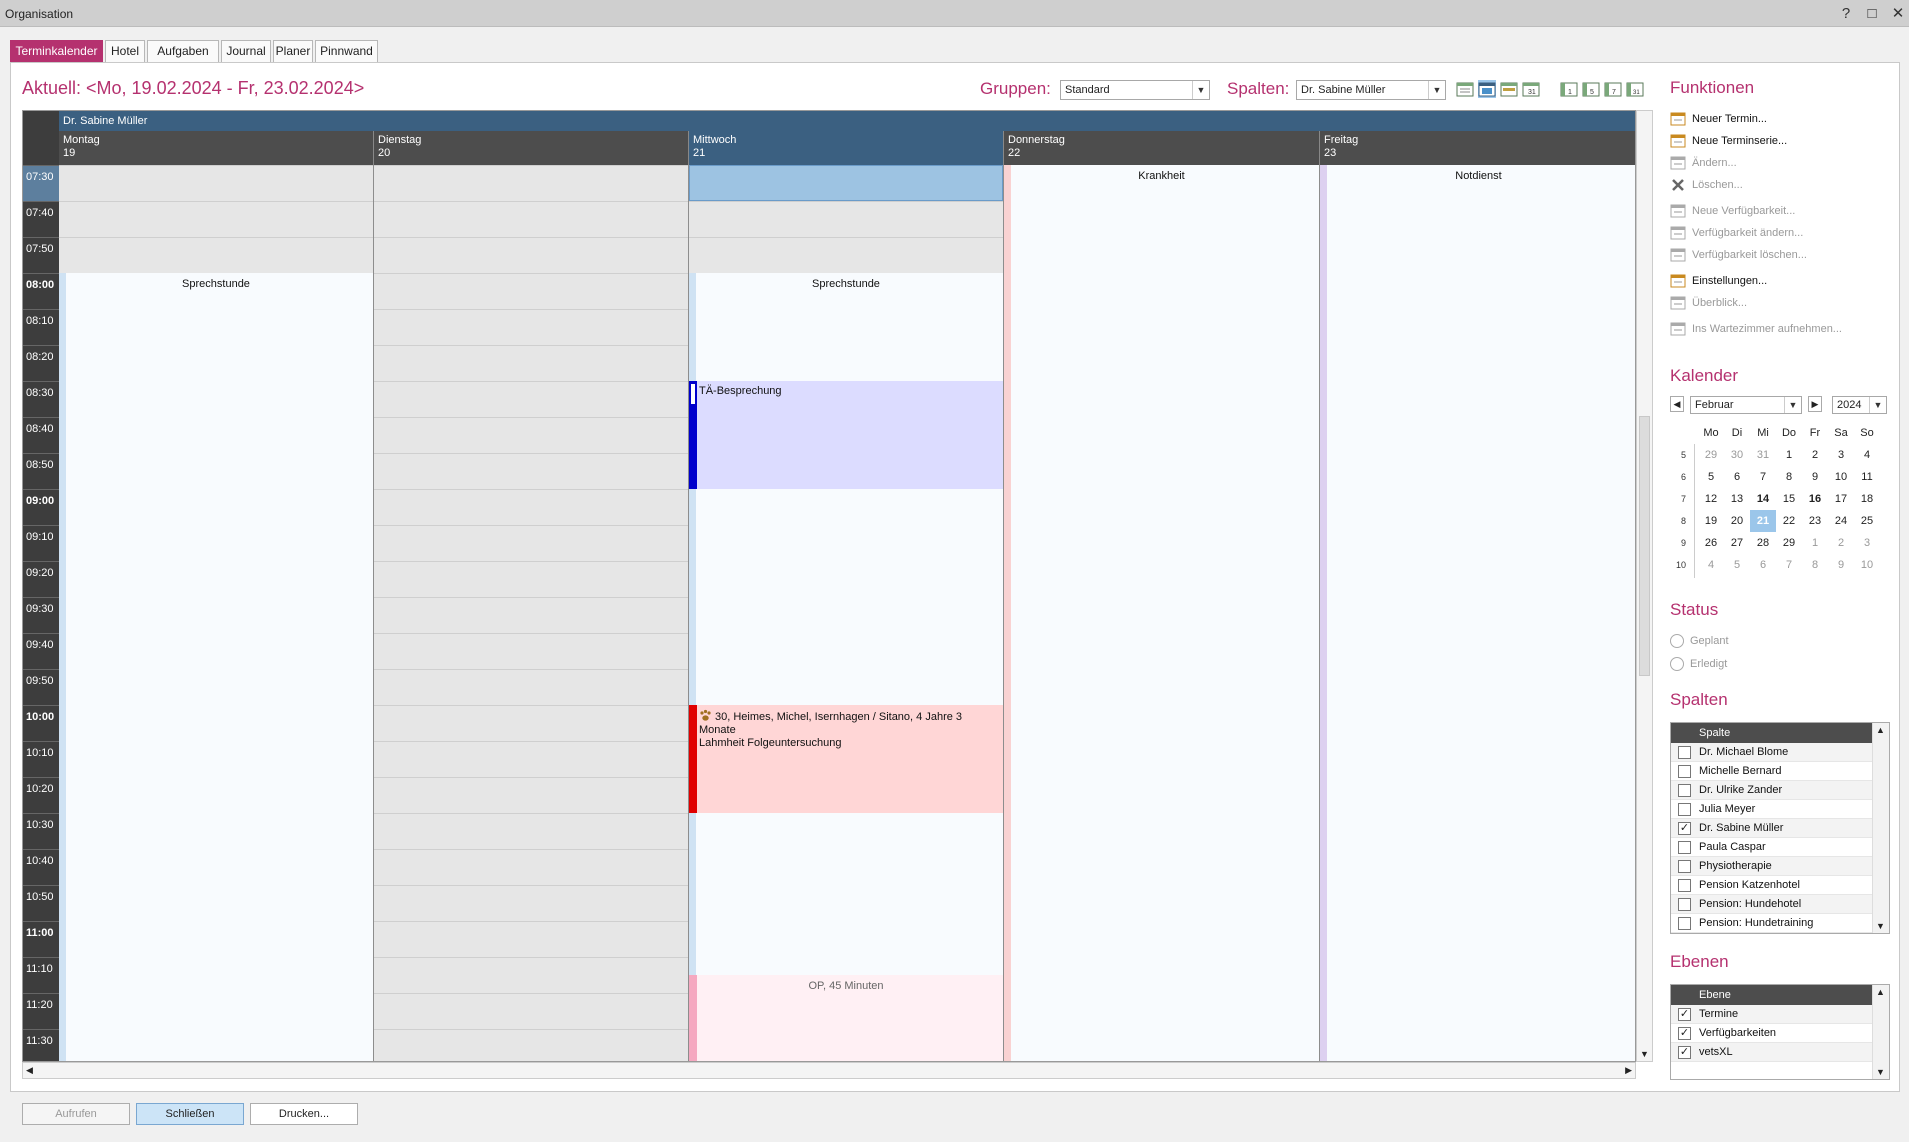  Describe the element at coordinates (1635, 89) in the screenshot. I see `timeline-month-icon: 31` at that location.